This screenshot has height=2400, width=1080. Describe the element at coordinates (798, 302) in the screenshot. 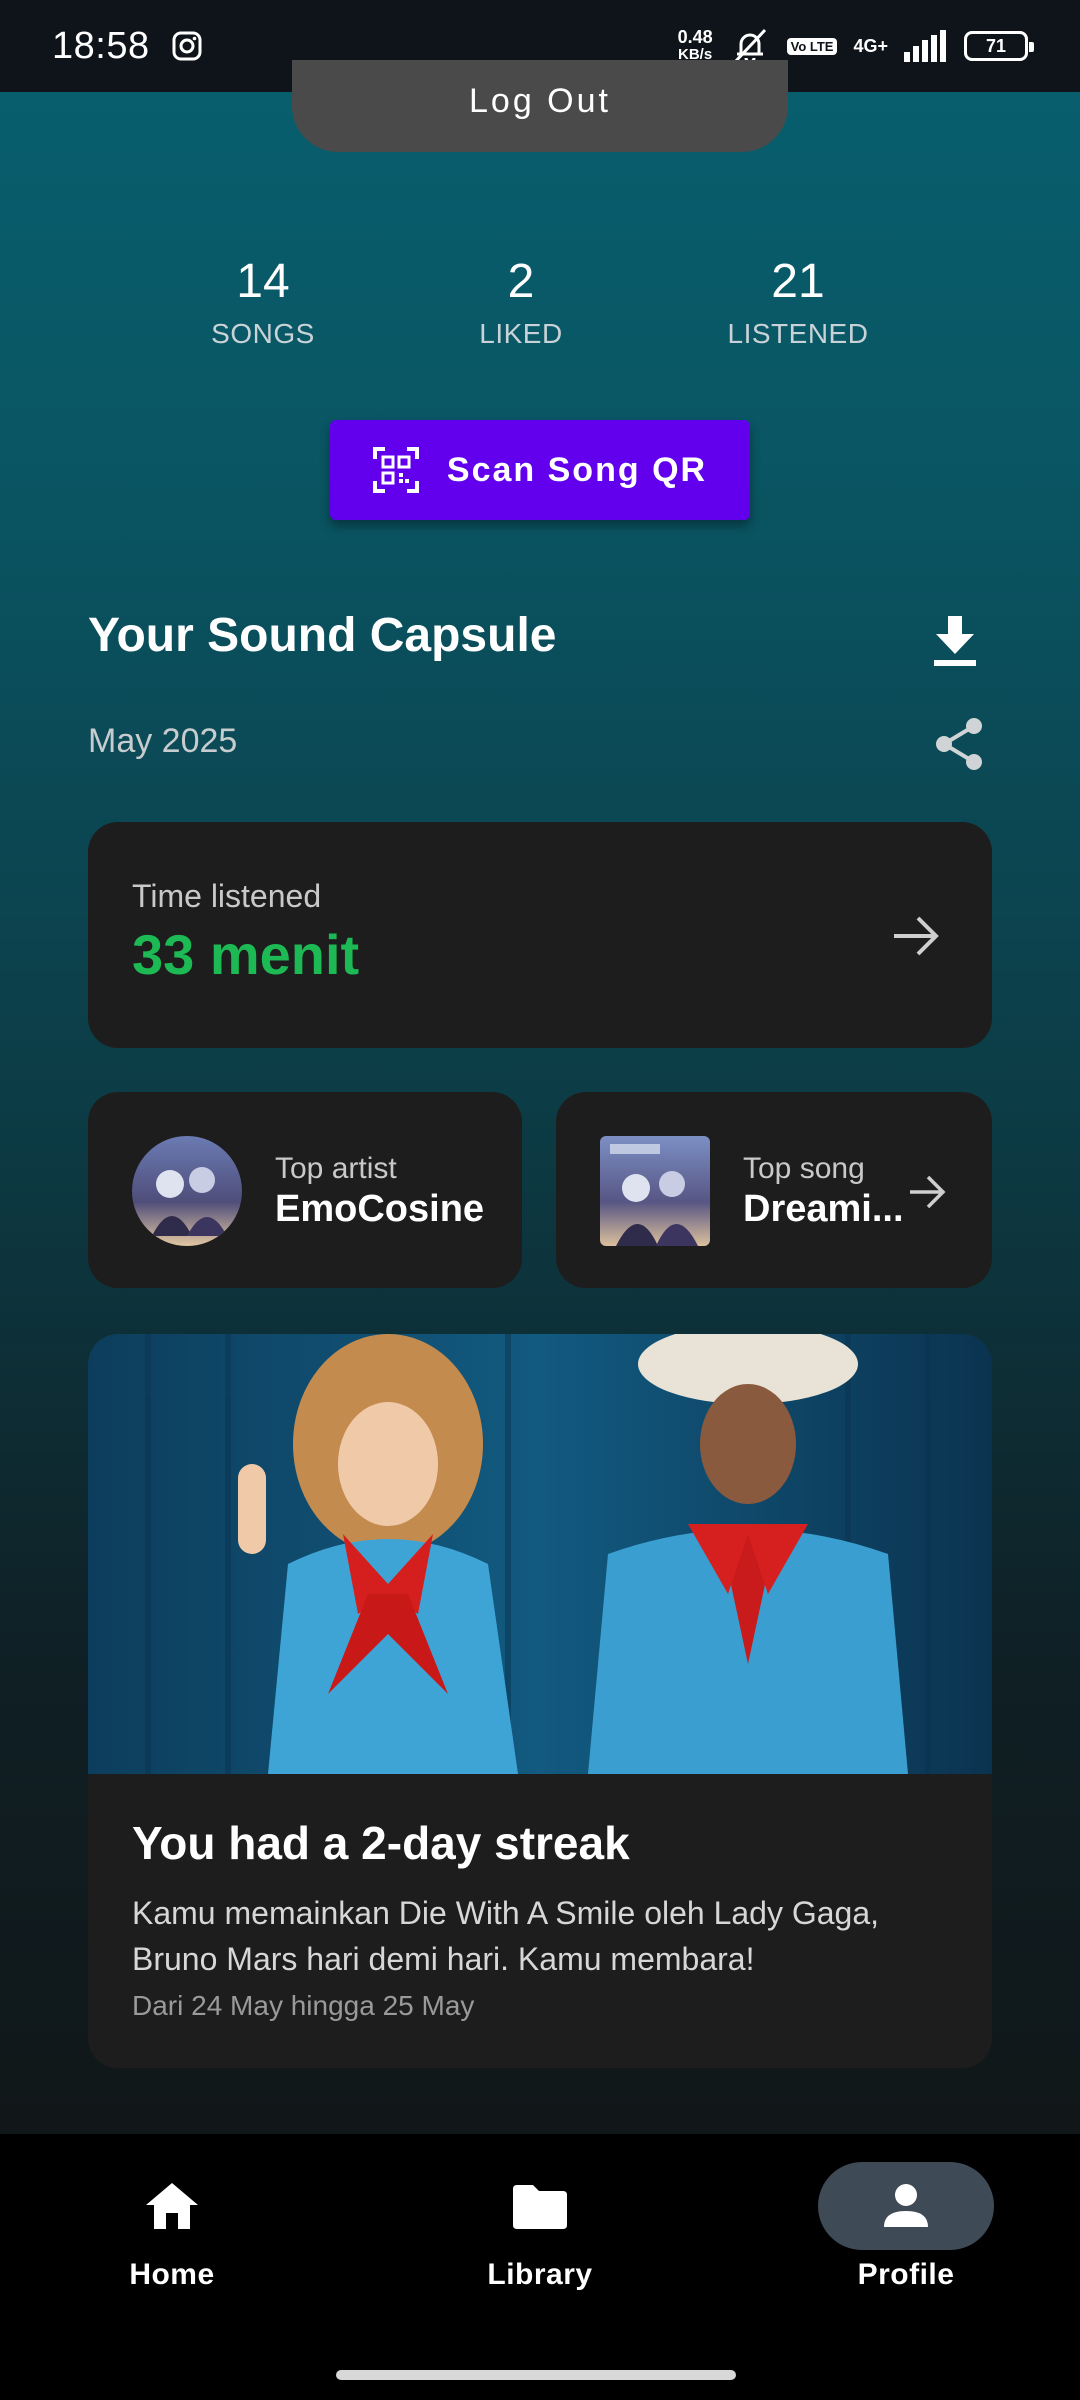

I see `stat-listened: 21 LISTENED` at that location.